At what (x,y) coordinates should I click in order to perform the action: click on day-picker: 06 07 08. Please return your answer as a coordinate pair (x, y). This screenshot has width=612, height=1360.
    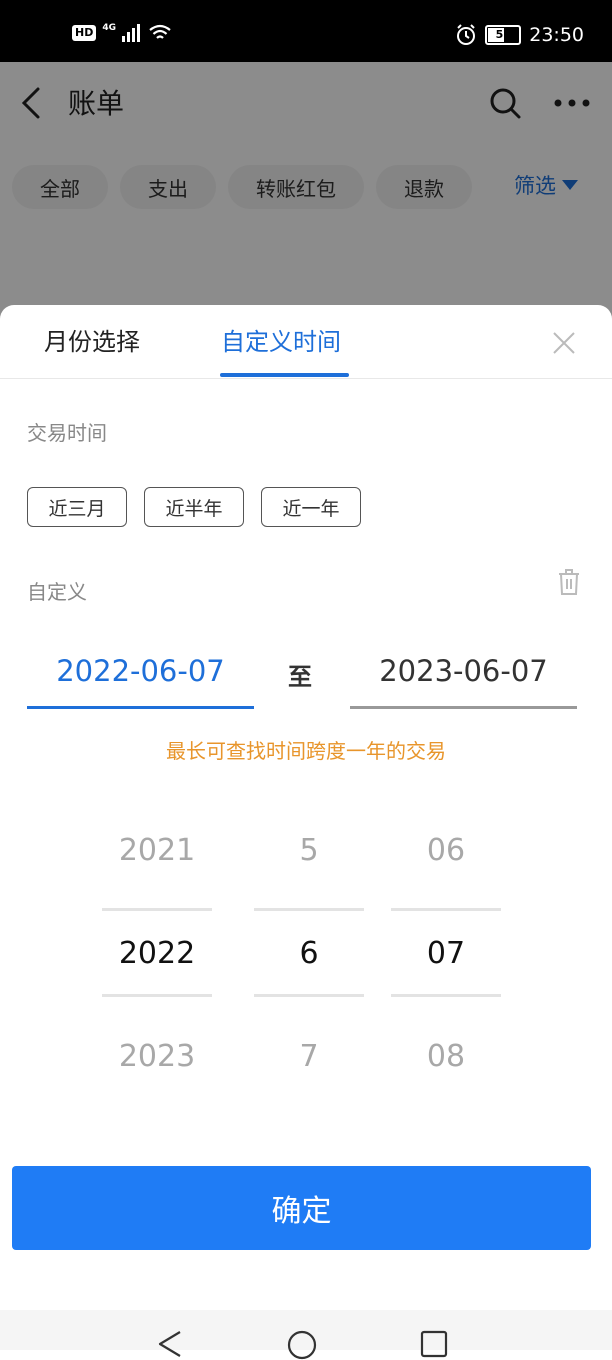
    Looking at the image, I should click on (446, 955).